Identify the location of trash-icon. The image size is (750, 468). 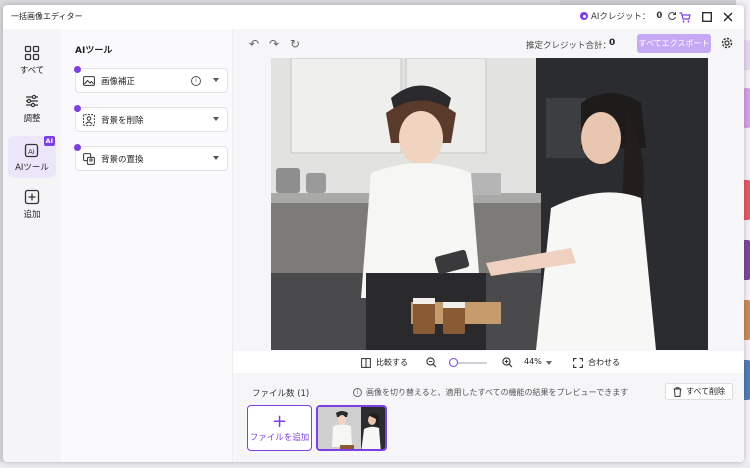
(677, 391).